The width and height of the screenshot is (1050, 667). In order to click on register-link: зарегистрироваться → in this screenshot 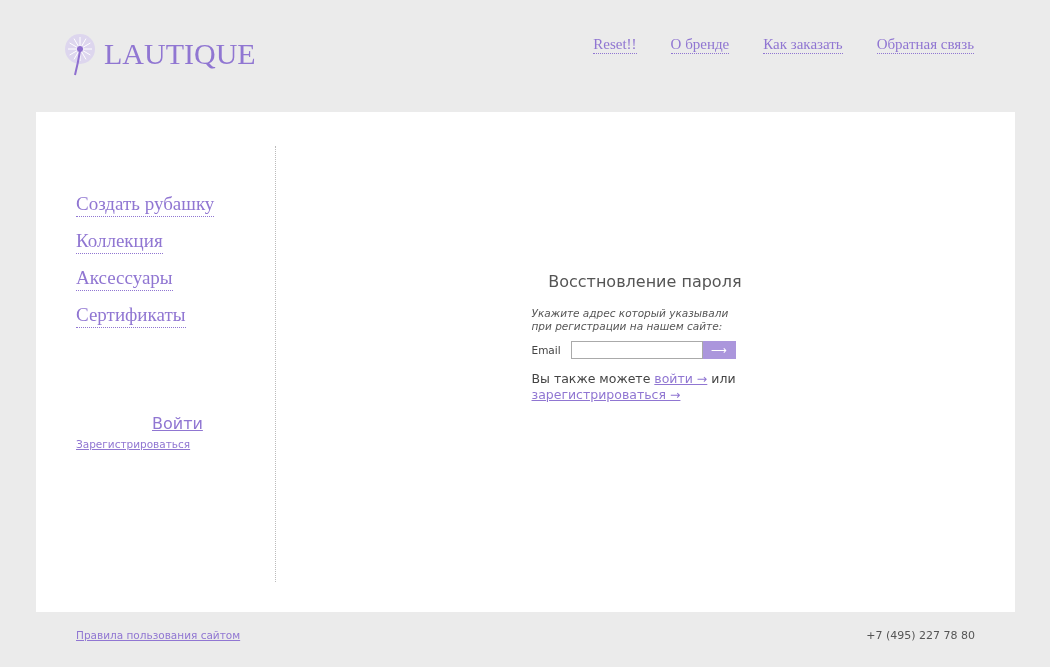, I will do `click(606, 394)`.